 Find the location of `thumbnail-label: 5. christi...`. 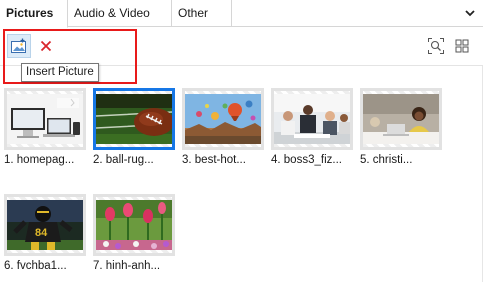

thumbnail-label: 5. christi... is located at coordinates (386, 160).